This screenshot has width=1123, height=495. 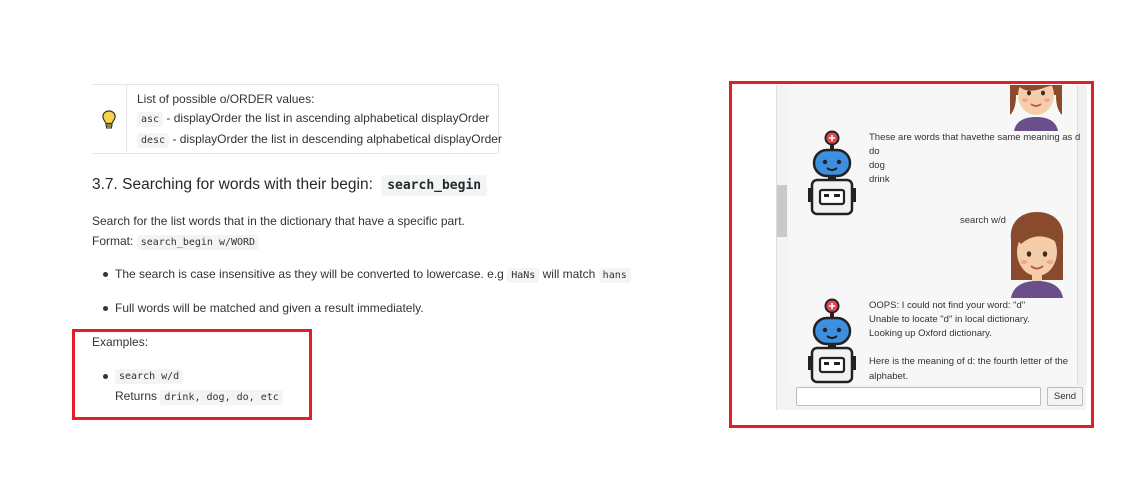 I want to click on format-line: Format: search_begin w/WORD, so click(x=176, y=242).